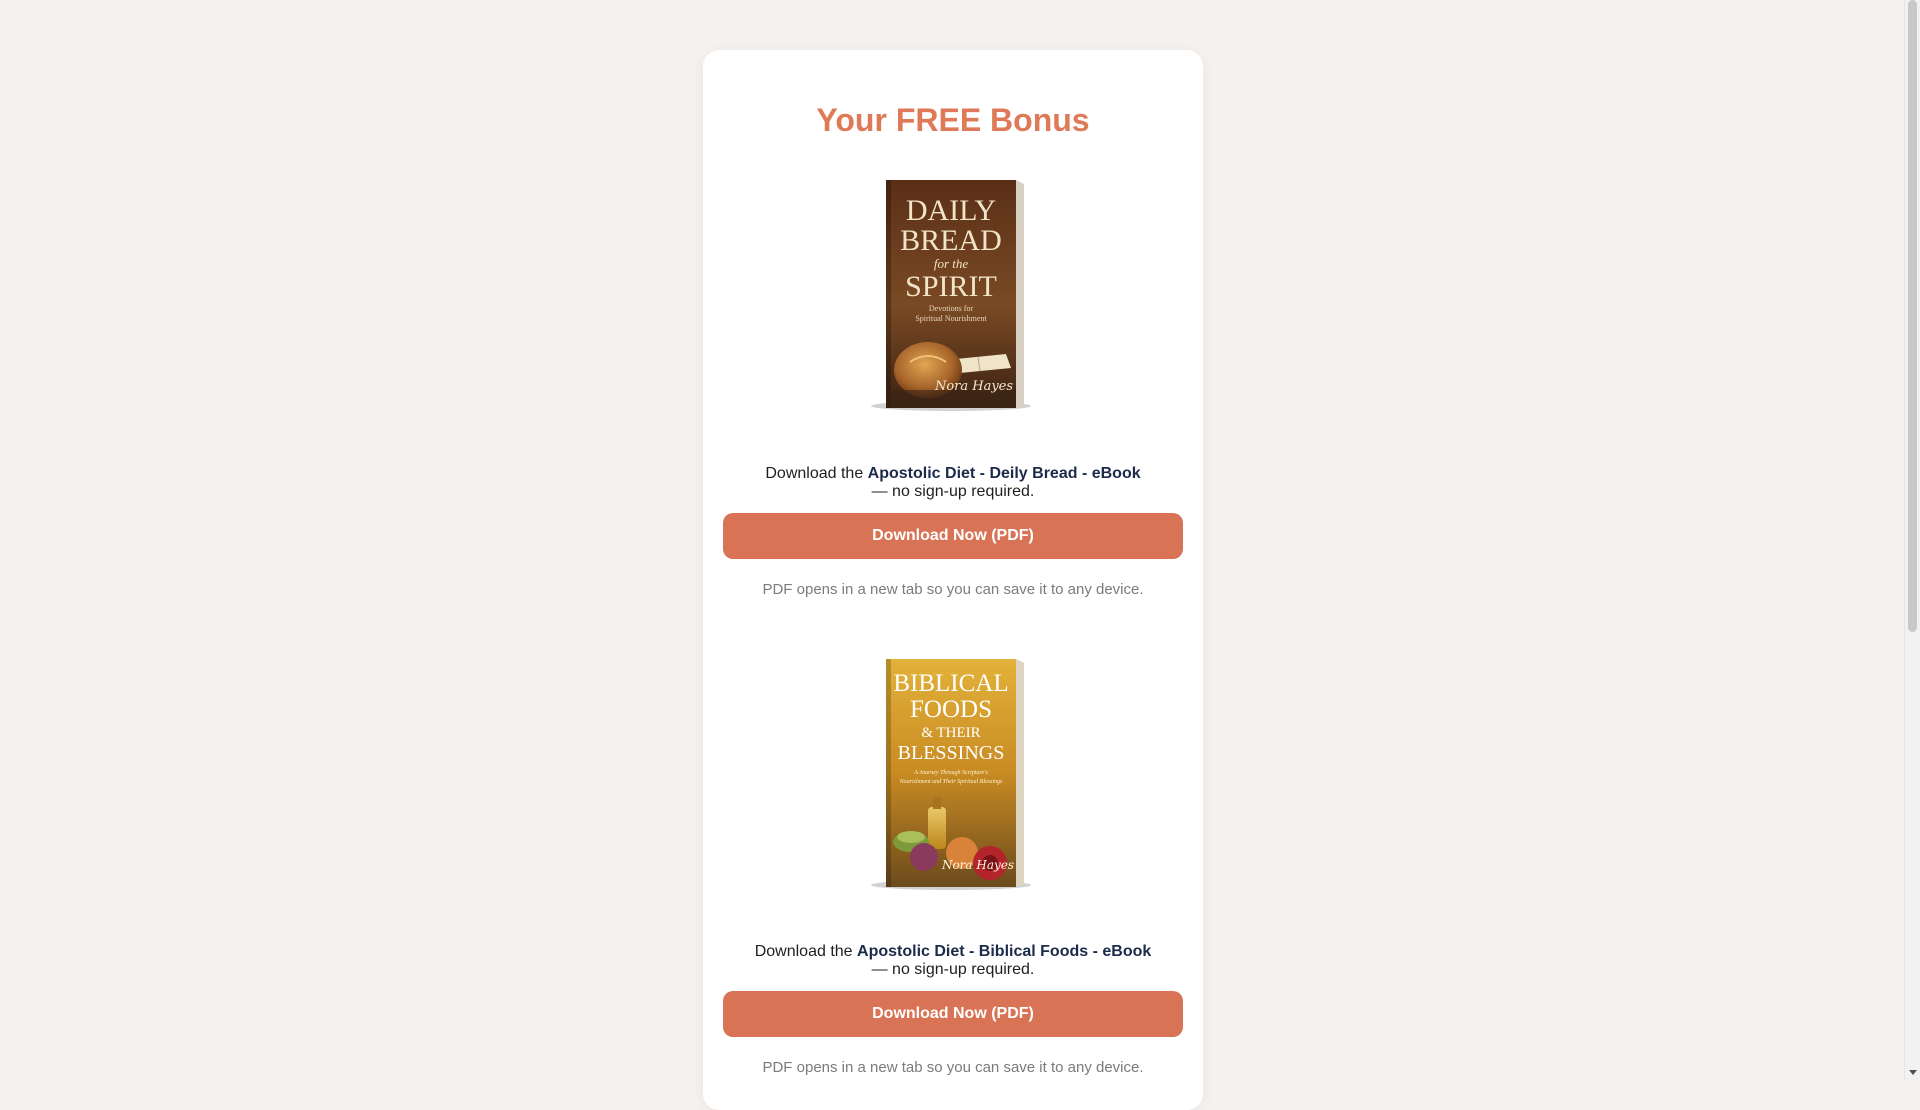 The width and height of the screenshot is (1920, 1110). What do you see at coordinates (951, 709) in the screenshot?
I see `cover-title-line2: FOODS` at bounding box center [951, 709].